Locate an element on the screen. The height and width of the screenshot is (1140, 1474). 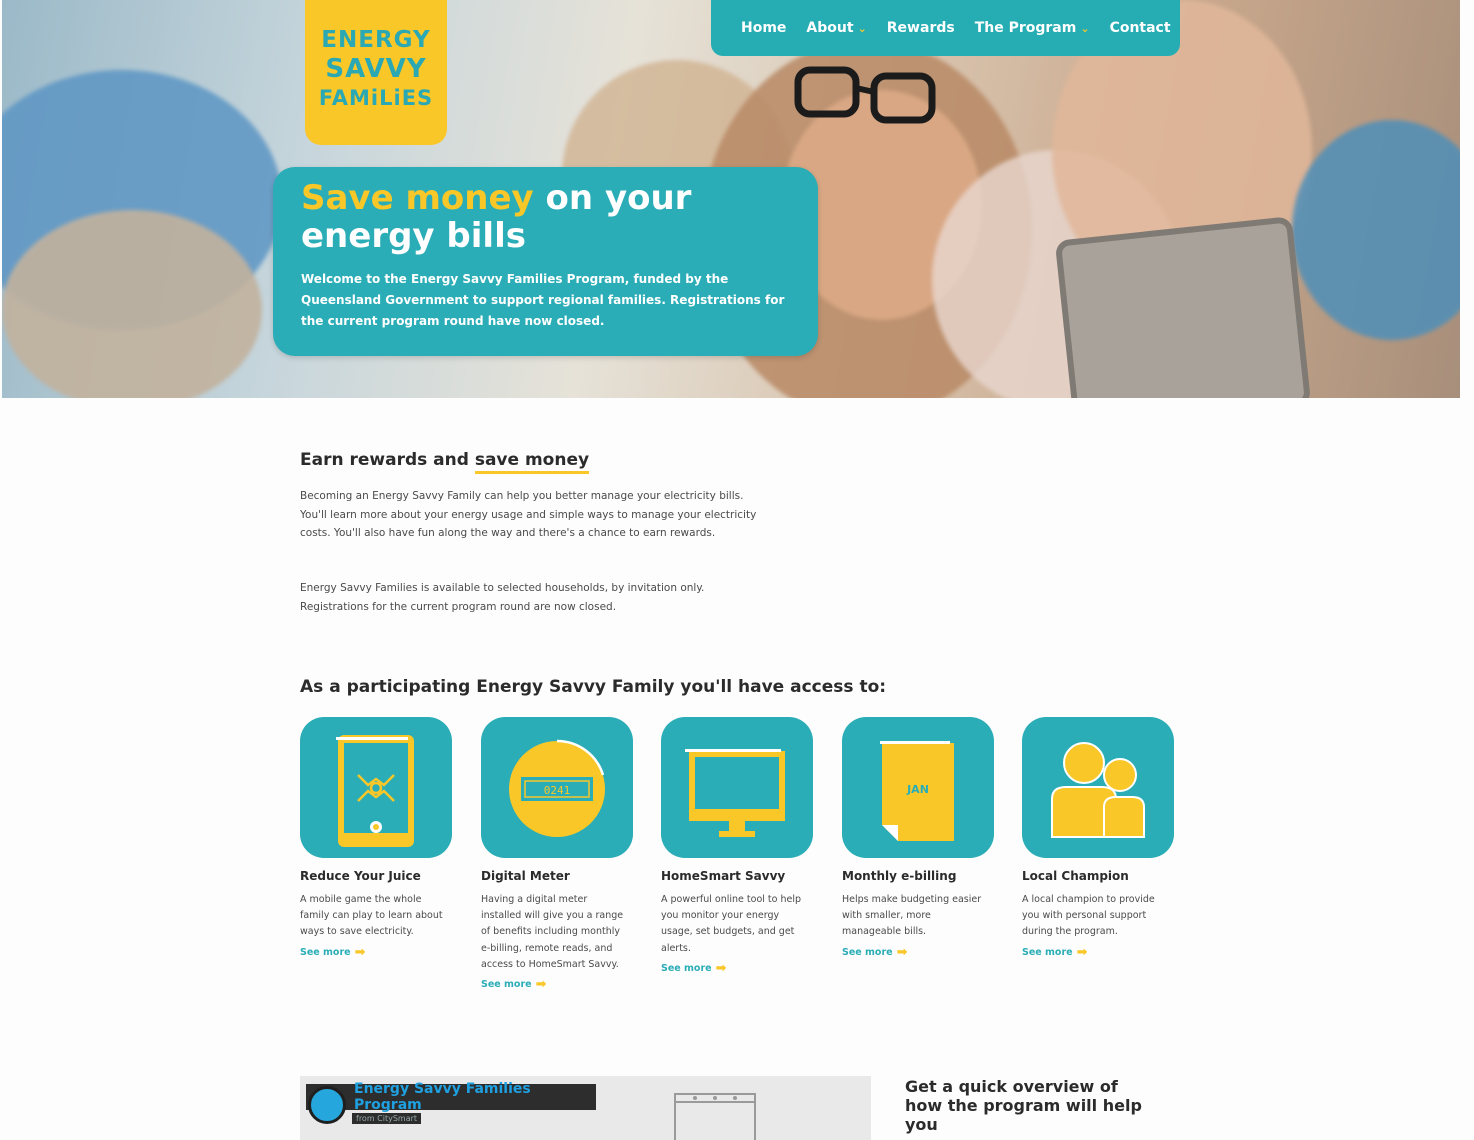
rewards-heading-plain: Earn rewards and is located at coordinates (387, 460).